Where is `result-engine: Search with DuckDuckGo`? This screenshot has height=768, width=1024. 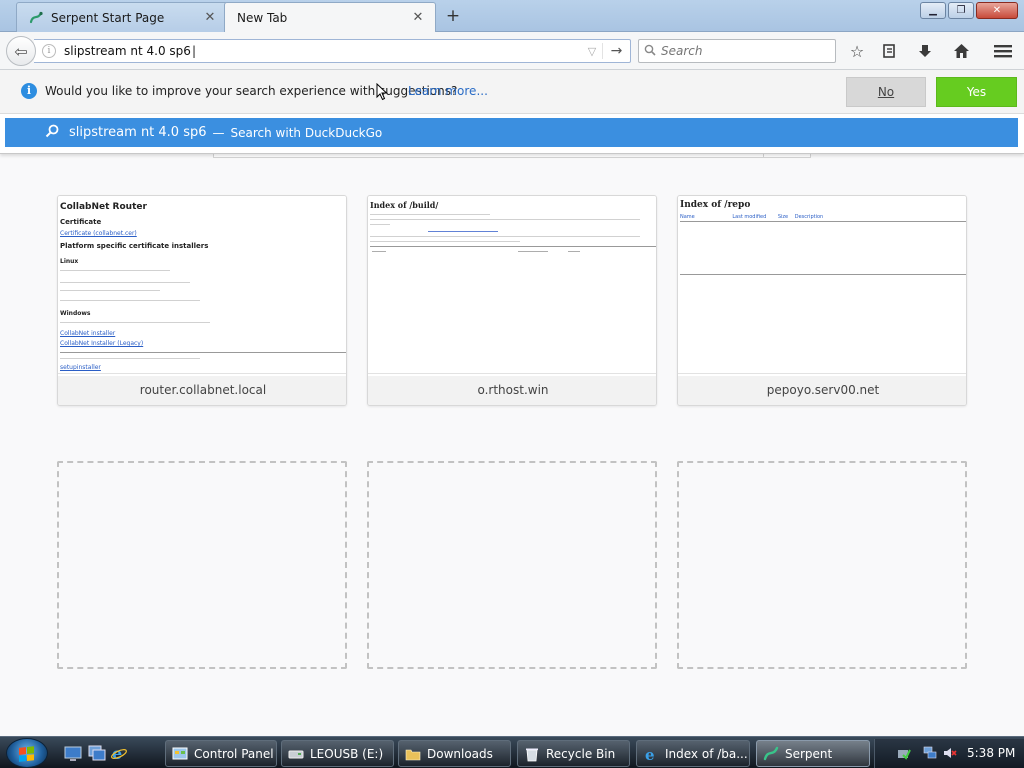
result-engine: Search with DuckDuckGo is located at coordinates (306, 132).